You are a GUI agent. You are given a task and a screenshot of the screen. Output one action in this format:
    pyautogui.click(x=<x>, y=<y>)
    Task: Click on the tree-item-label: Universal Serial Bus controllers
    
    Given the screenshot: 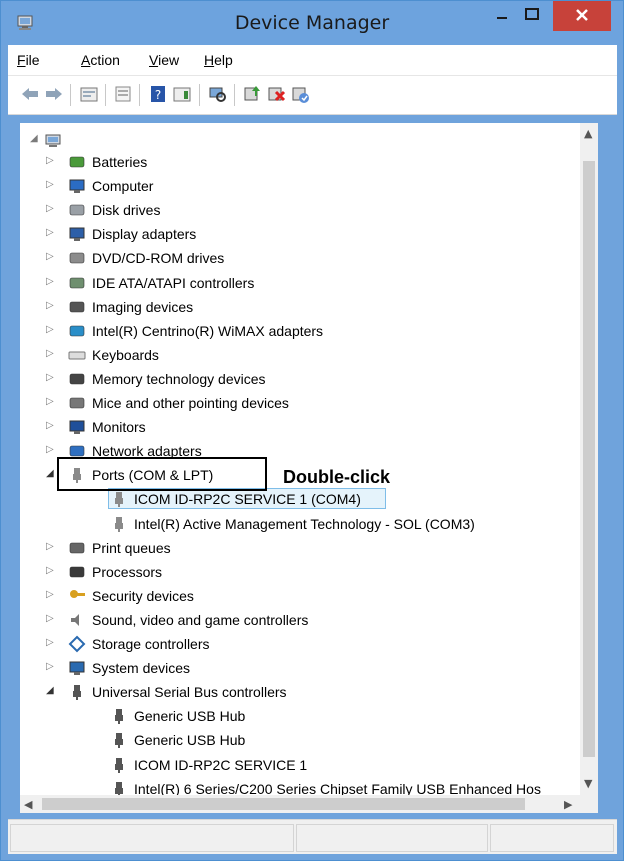 What is the action you would take?
    pyautogui.click(x=189, y=692)
    